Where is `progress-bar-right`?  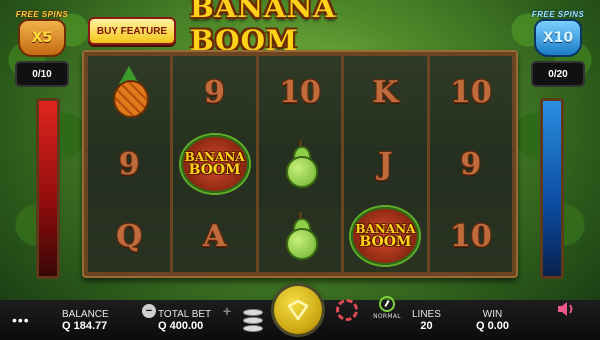 progress-bar-right is located at coordinates (552, 188).